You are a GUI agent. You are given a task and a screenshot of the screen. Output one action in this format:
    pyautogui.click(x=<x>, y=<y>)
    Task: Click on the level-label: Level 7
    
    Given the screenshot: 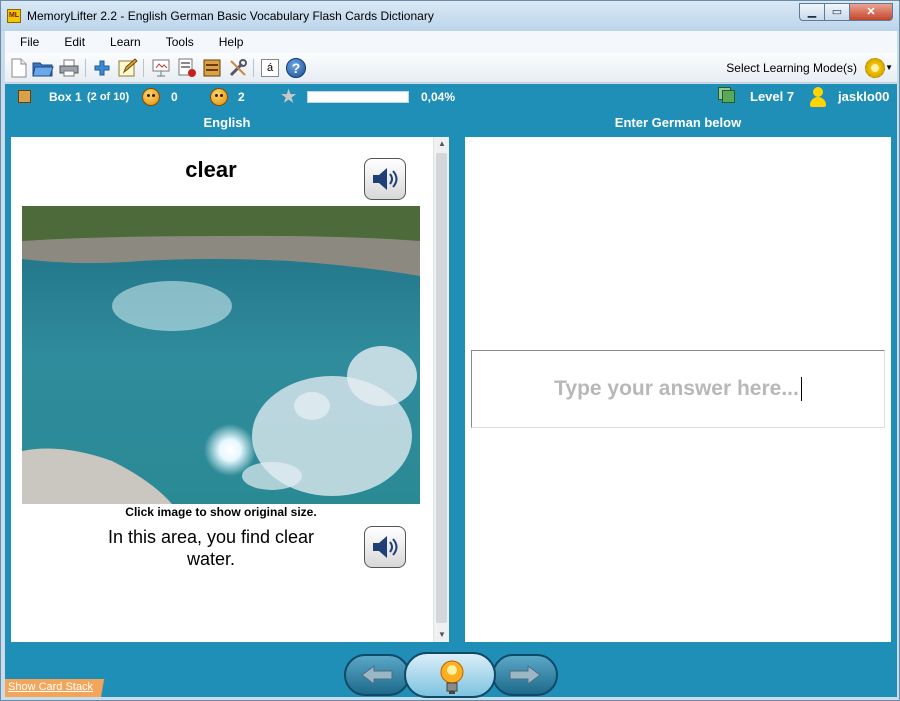 What is the action you would take?
    pyautogui.click(x=772, y=96)
    